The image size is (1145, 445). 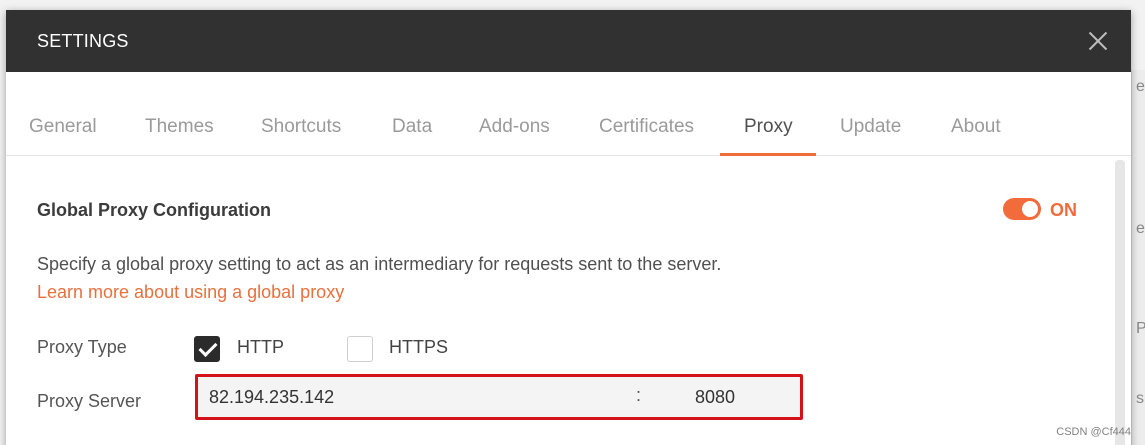 What do you see at coordinates (1098, 41) in the screenshot?
I see `close-icon` at bounding box center [1098, 41].